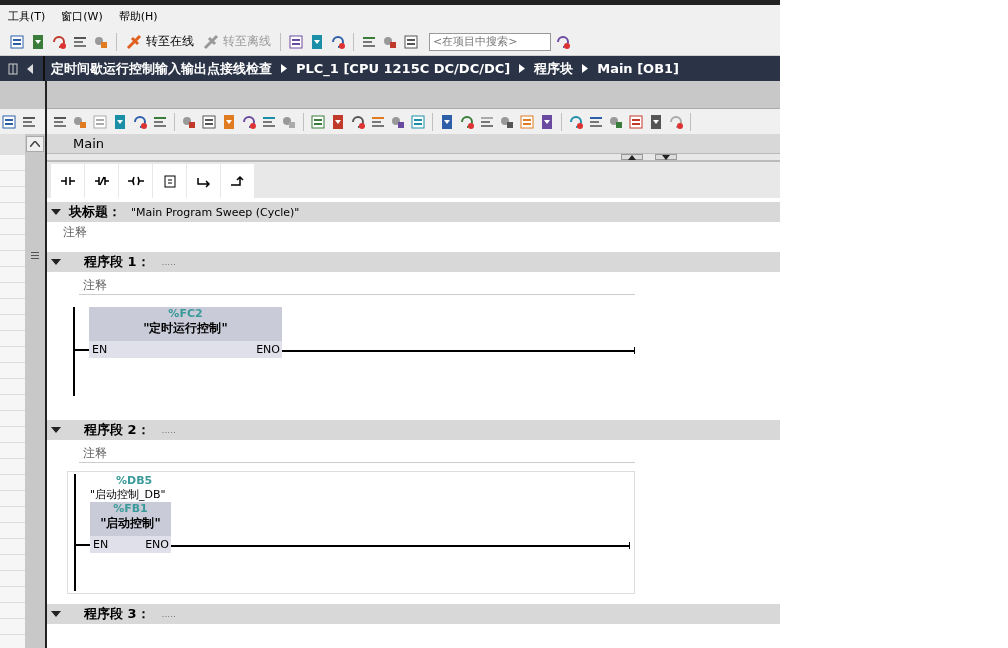 Image resolution: width=1008 pixels, height=648 pixels. Describe the element at coordinates (185, 313) in the screenshot. I see `block-address: %FC2` at that location.